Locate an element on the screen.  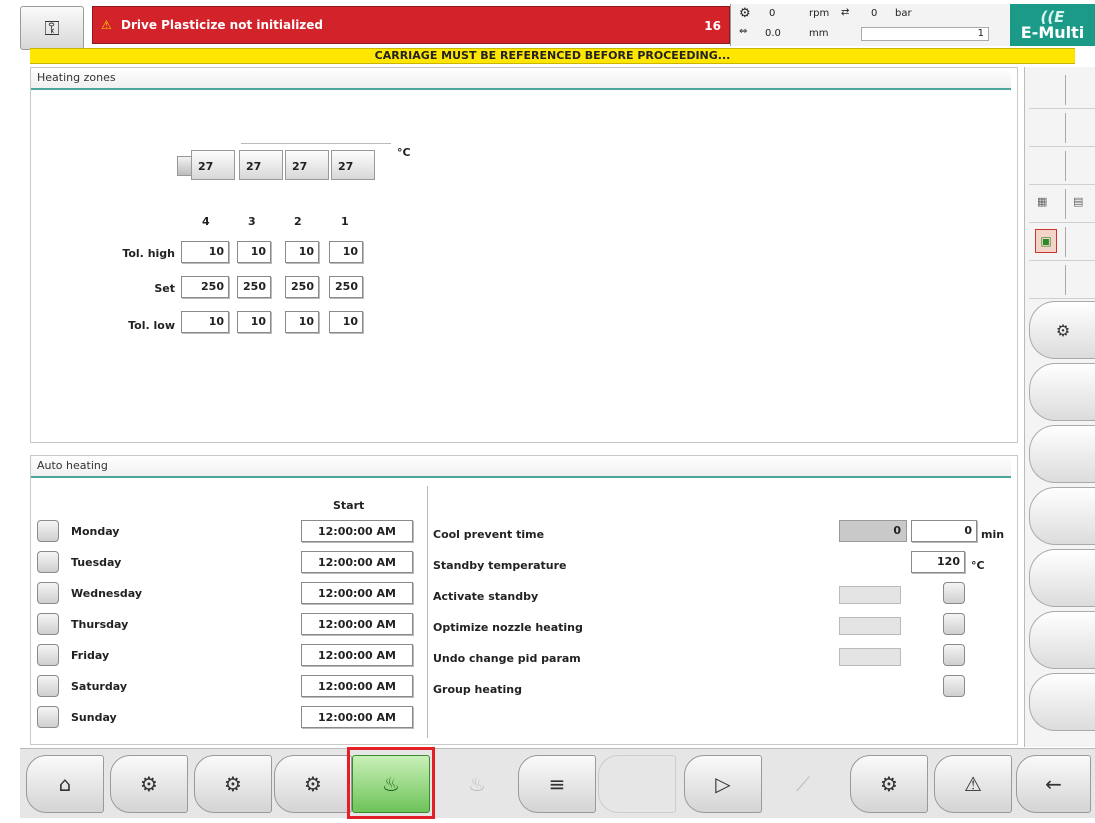
panel-title: Heating zones is located at coordinates (521, 79).